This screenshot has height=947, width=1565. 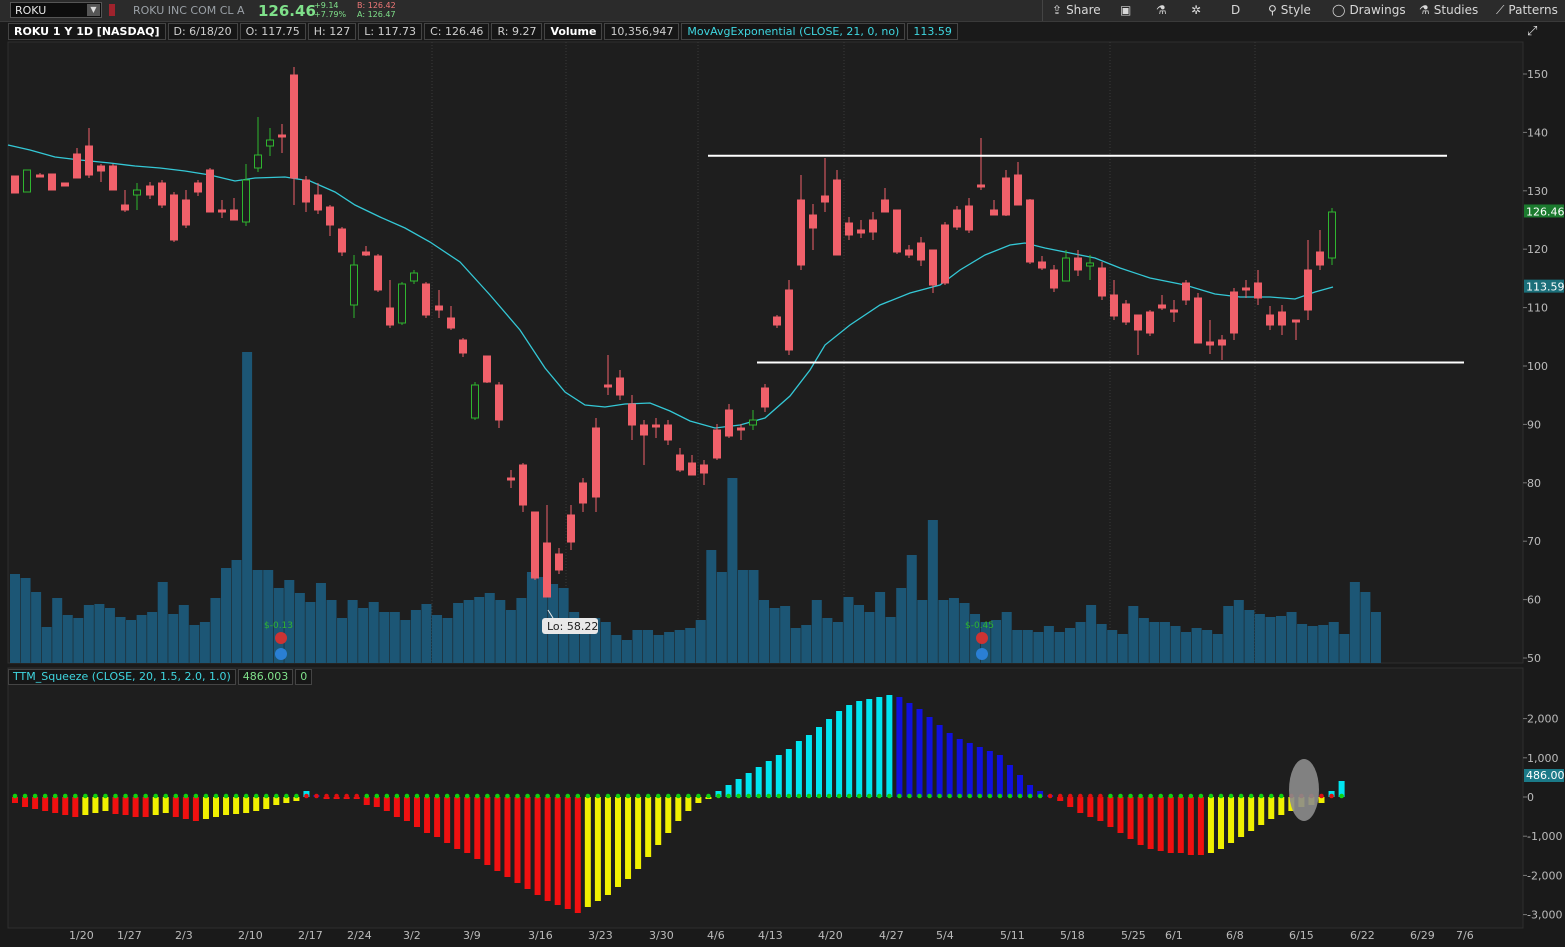 I want to click on timeframe-button: D, so click(x=1235, y=10).